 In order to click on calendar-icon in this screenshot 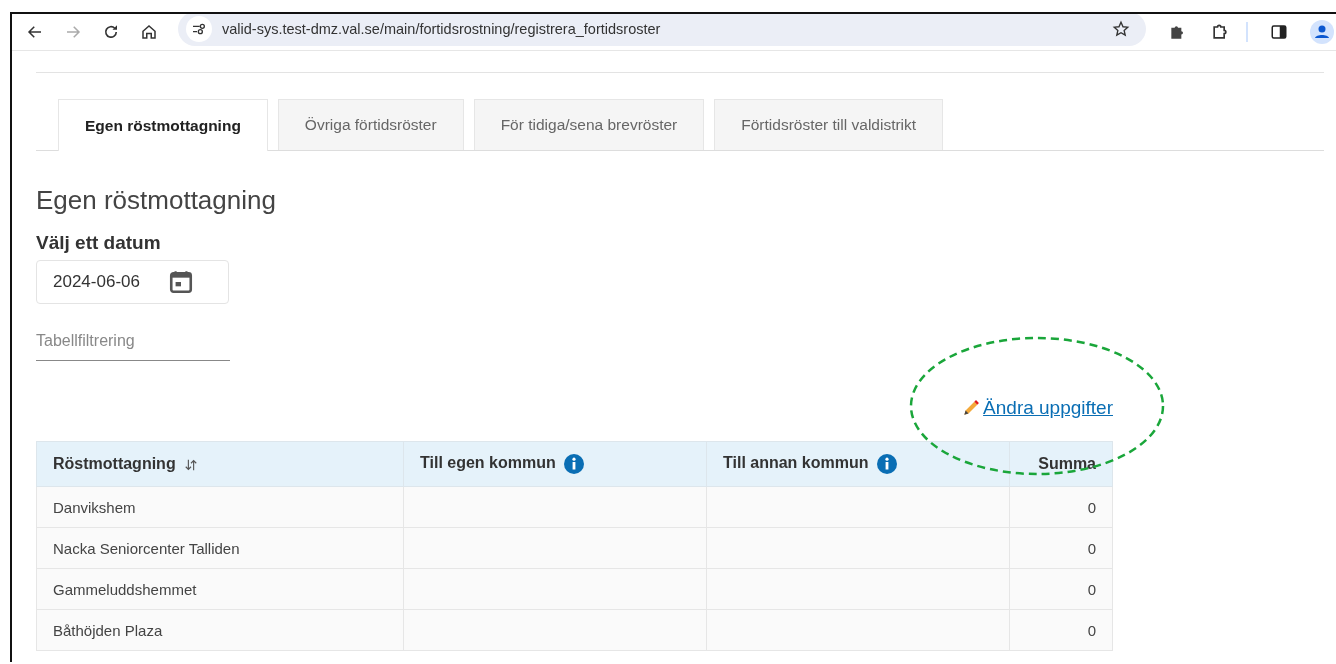, I will do `click(180, 282)`.